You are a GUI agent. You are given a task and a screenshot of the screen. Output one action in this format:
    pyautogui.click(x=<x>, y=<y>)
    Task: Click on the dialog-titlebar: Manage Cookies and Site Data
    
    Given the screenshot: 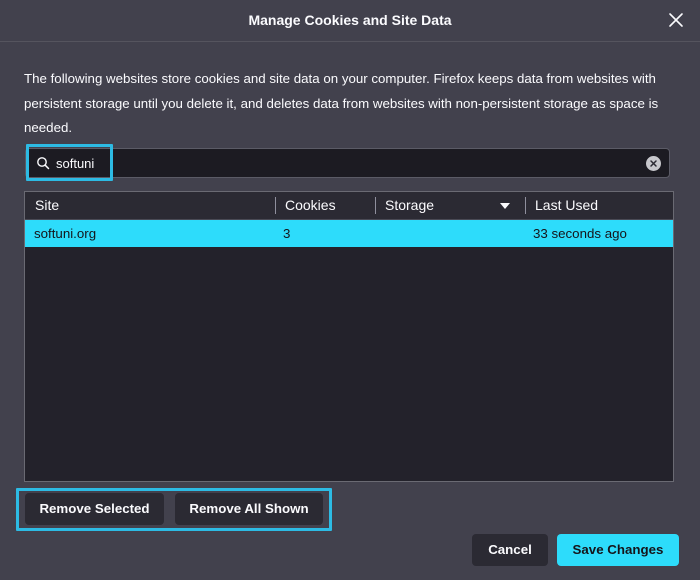 What is the action you would take?
    pyautogui.click(x=350, y=21)
    